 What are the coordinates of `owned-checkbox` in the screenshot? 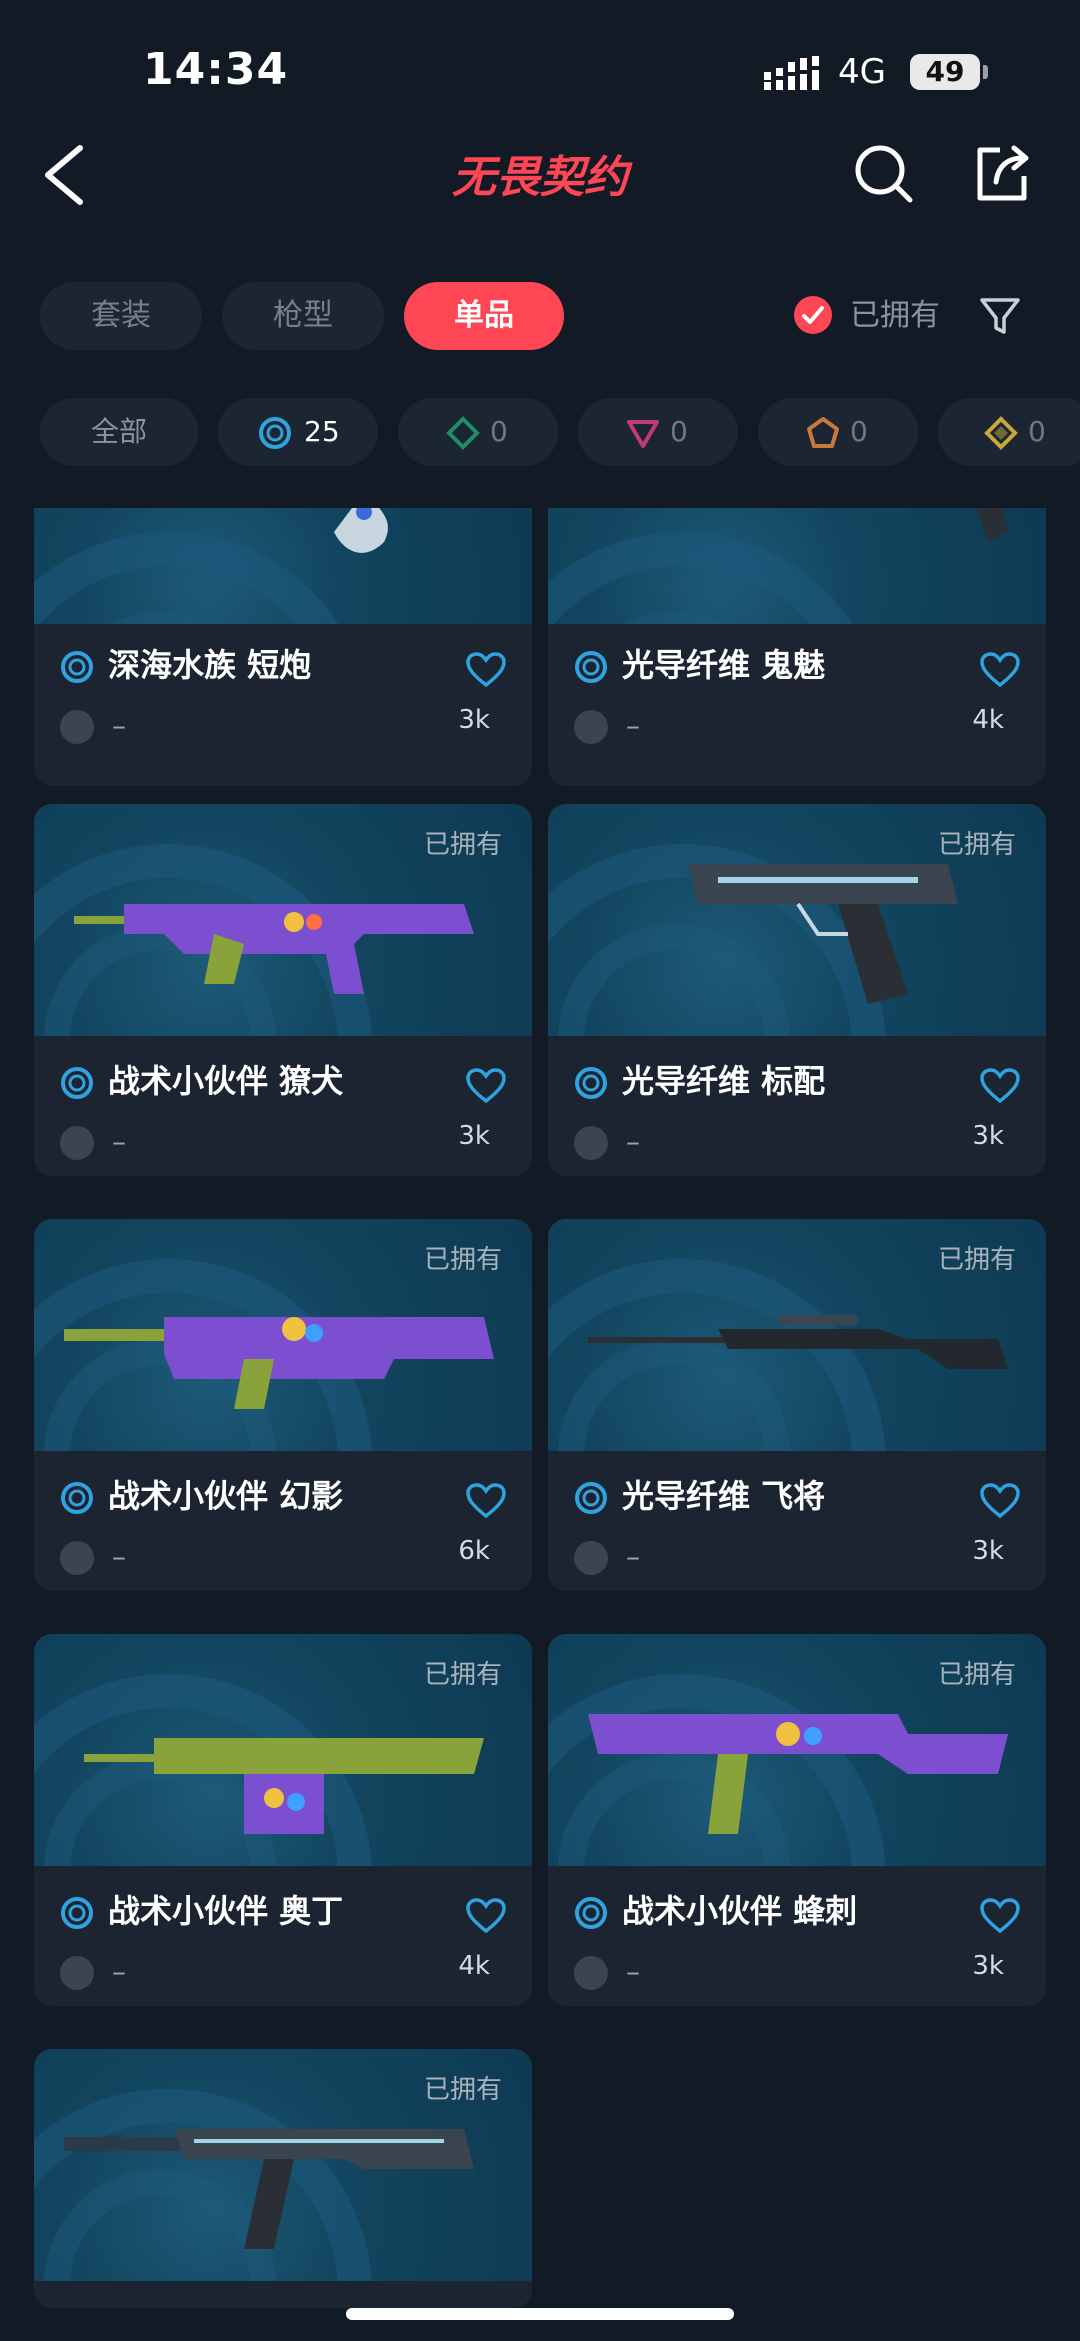 It's located at (813, 315).